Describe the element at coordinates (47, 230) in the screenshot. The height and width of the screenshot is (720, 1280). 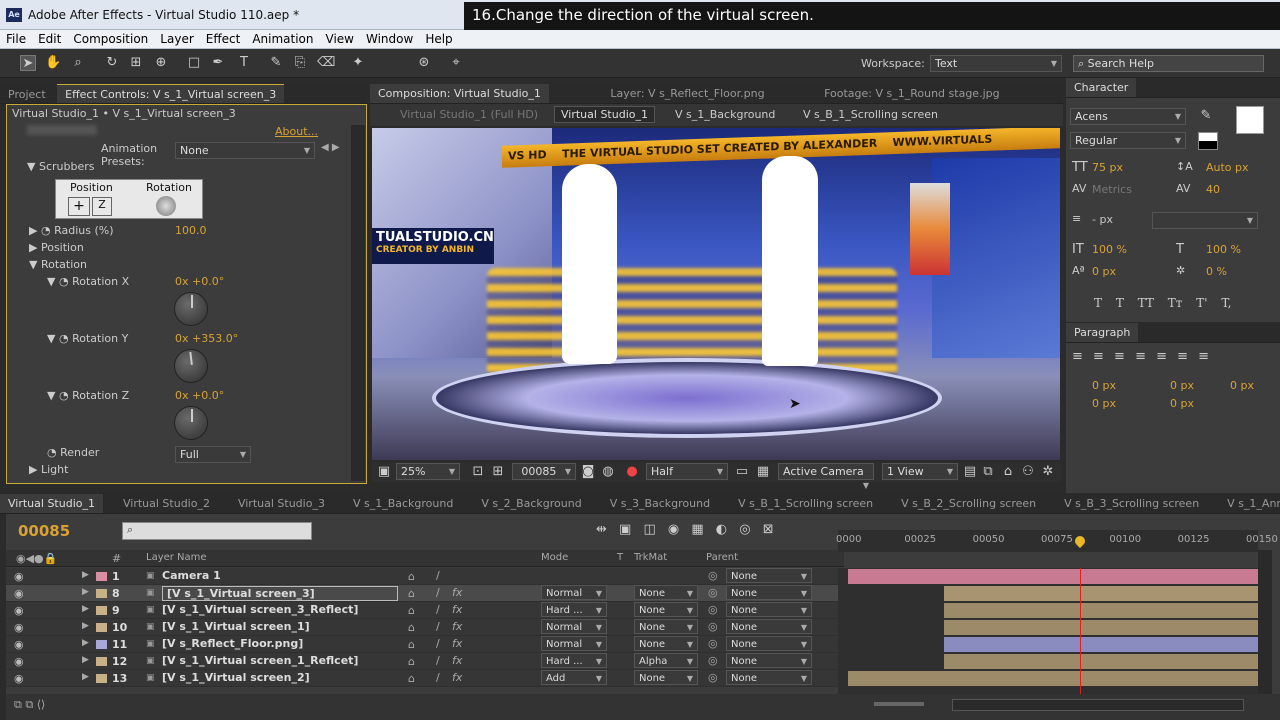
I see `stopwatch-icon: ◔` at that location.